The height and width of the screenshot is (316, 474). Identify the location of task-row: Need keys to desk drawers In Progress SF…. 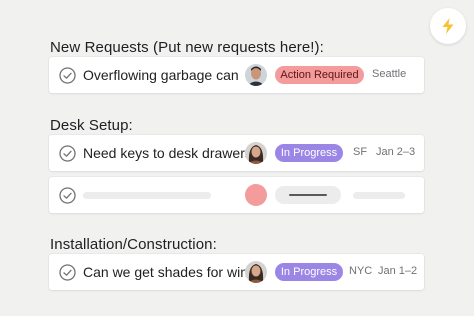
(236, 153).